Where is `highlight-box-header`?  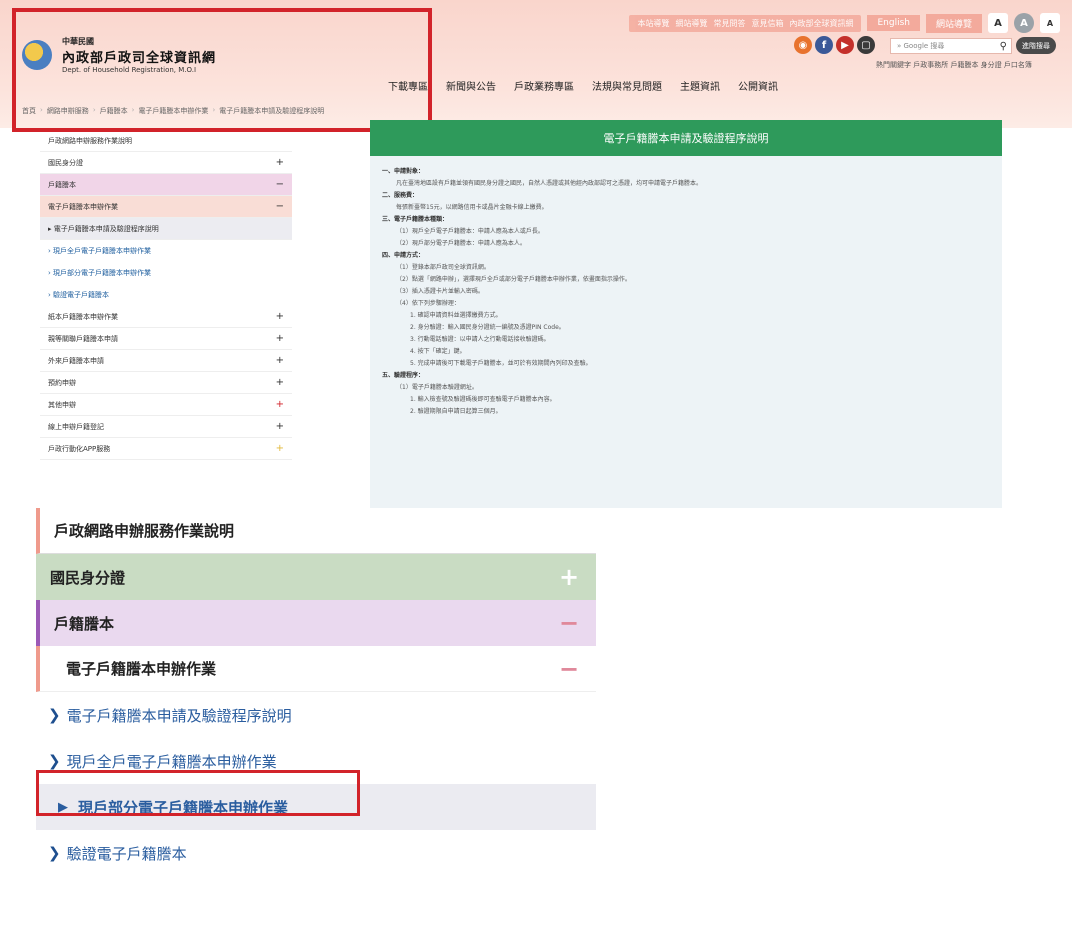
highlight-box-header is located at coordinates (222, 70).